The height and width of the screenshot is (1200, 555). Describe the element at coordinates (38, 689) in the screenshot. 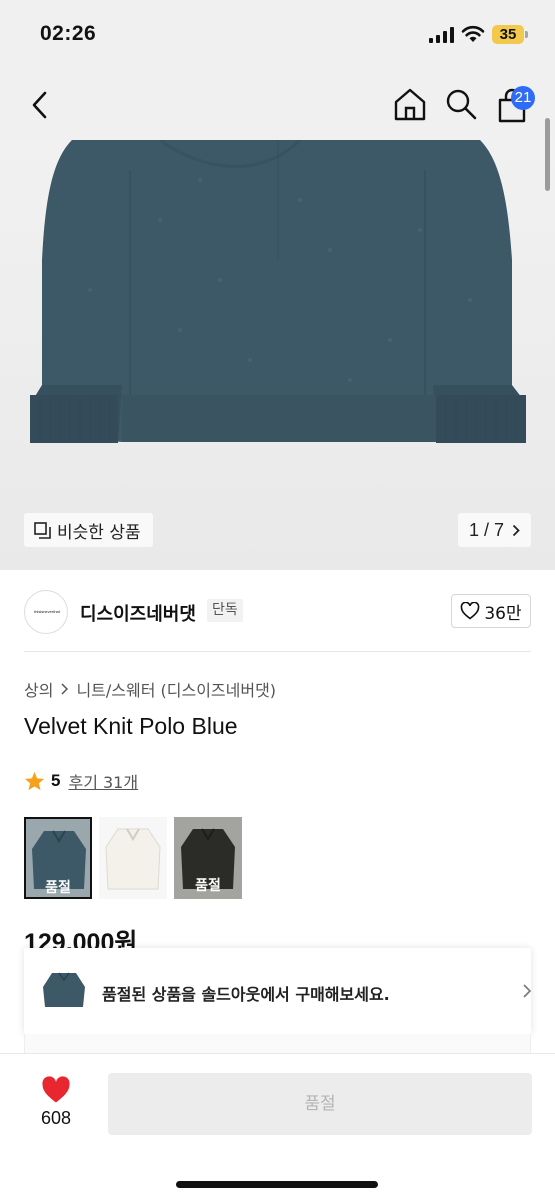

I see `breadcrumb-item-top: 상의` at that location.